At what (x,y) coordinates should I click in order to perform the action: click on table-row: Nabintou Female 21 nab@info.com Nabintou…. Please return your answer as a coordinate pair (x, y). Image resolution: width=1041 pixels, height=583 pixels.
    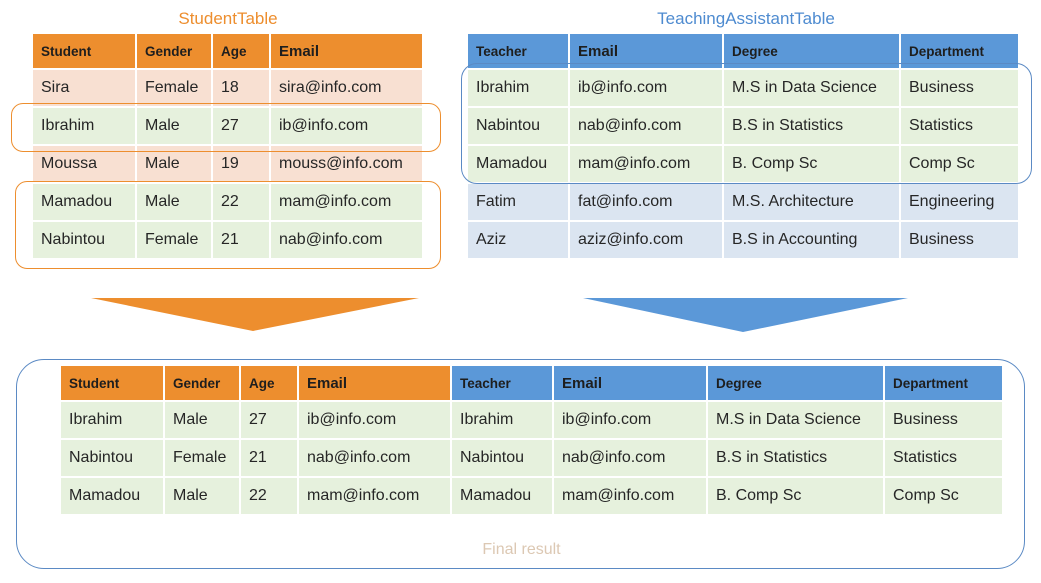
    Looking at the image, I should click on (531, 458).